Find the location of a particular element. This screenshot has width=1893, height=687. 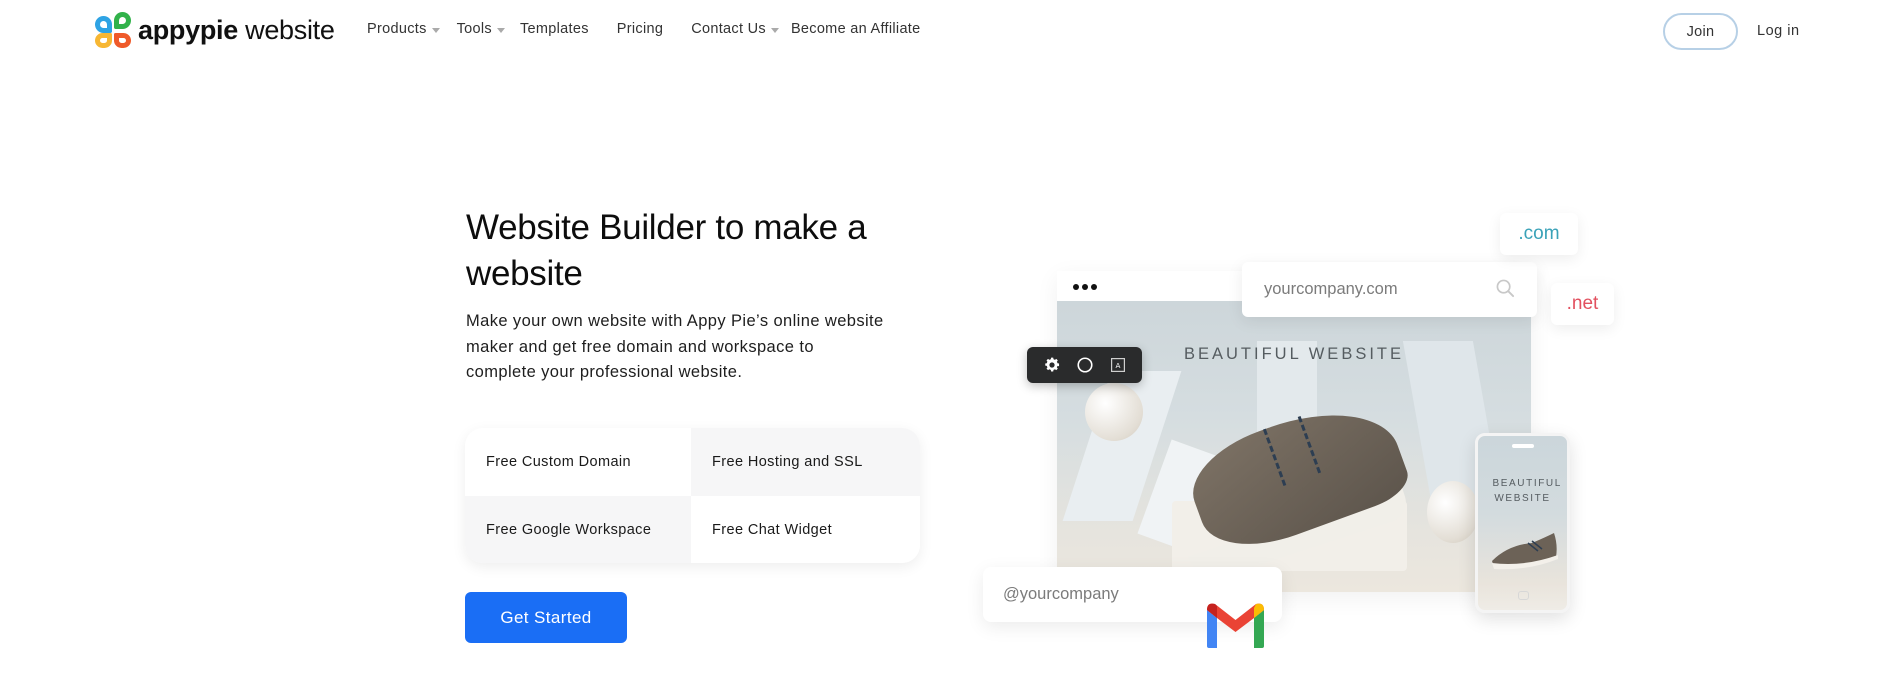

nav-contact-us-label: Contact Us is located at coordinates (728, 29).